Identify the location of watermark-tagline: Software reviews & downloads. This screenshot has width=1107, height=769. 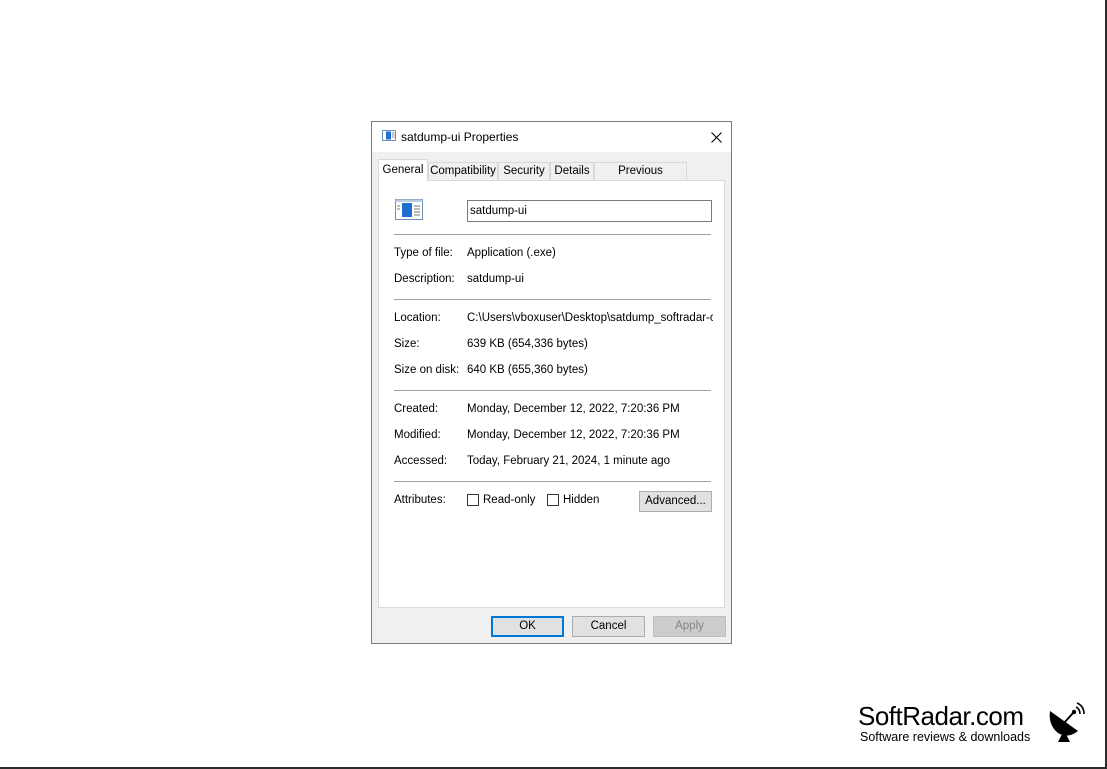
(945, 737).